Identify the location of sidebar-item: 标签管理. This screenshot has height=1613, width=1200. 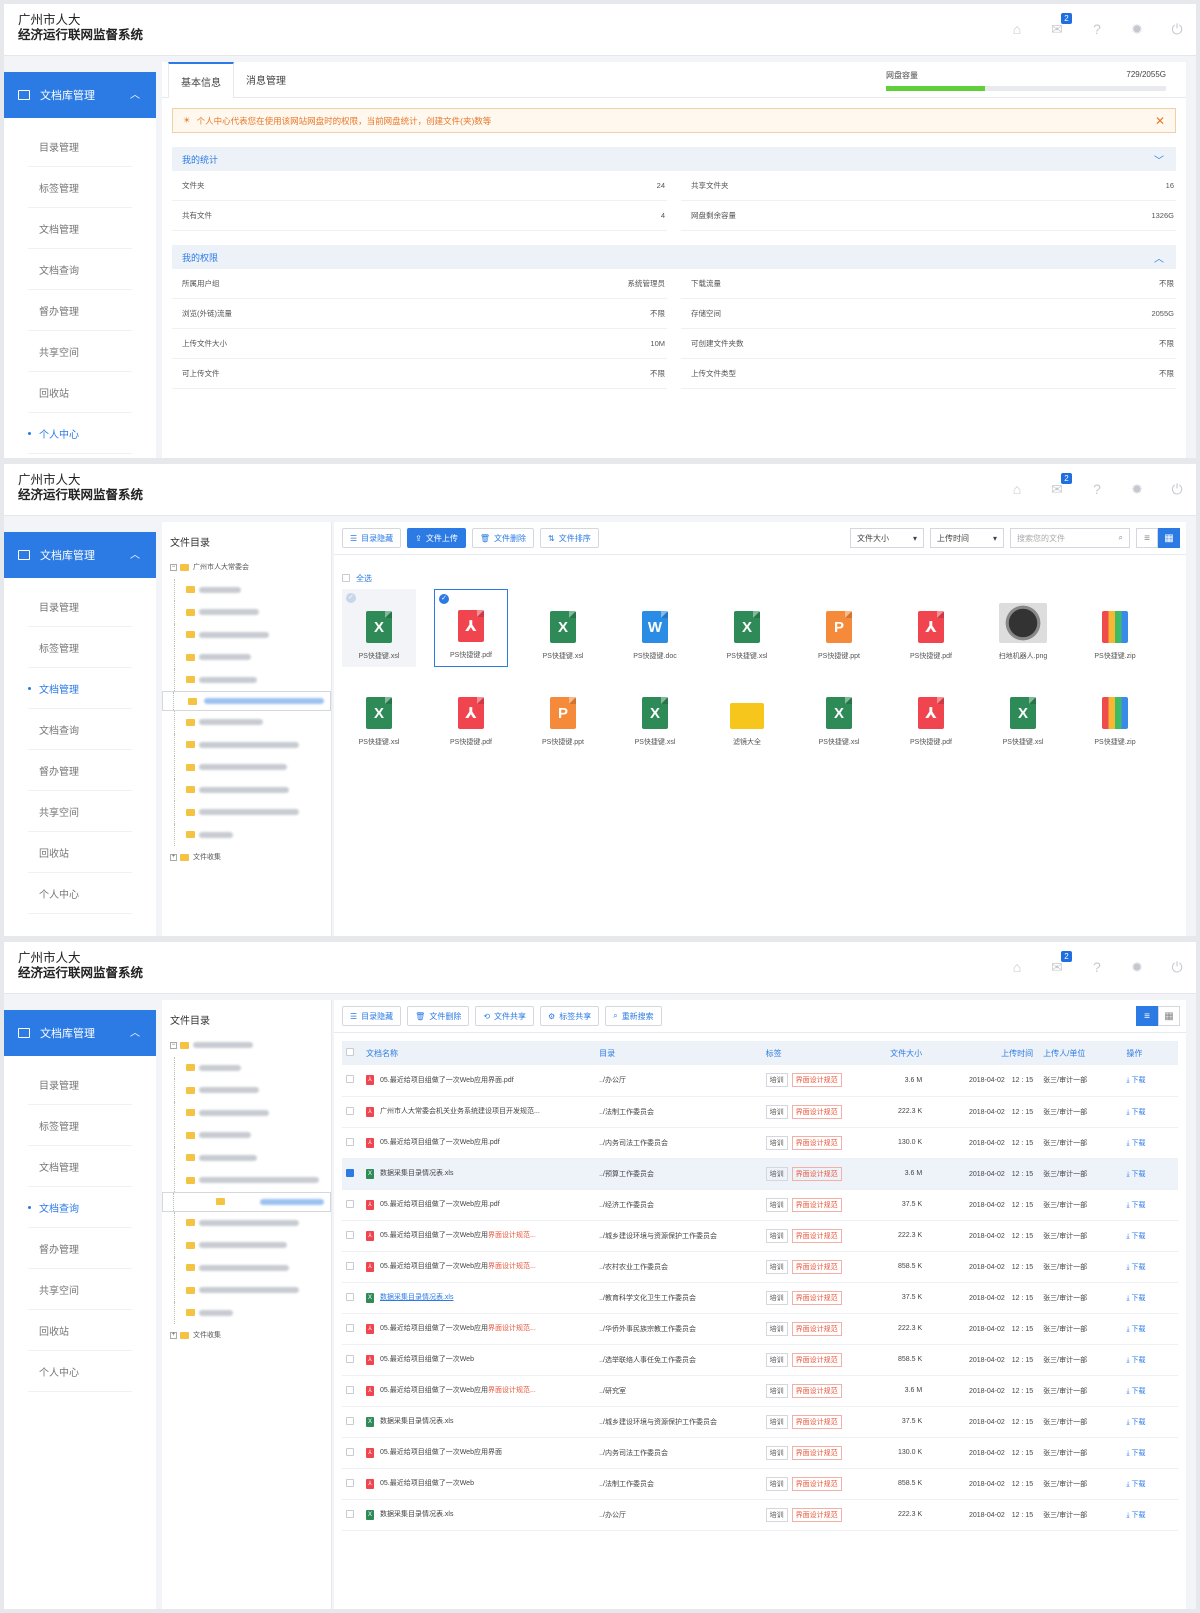
(80, 187).